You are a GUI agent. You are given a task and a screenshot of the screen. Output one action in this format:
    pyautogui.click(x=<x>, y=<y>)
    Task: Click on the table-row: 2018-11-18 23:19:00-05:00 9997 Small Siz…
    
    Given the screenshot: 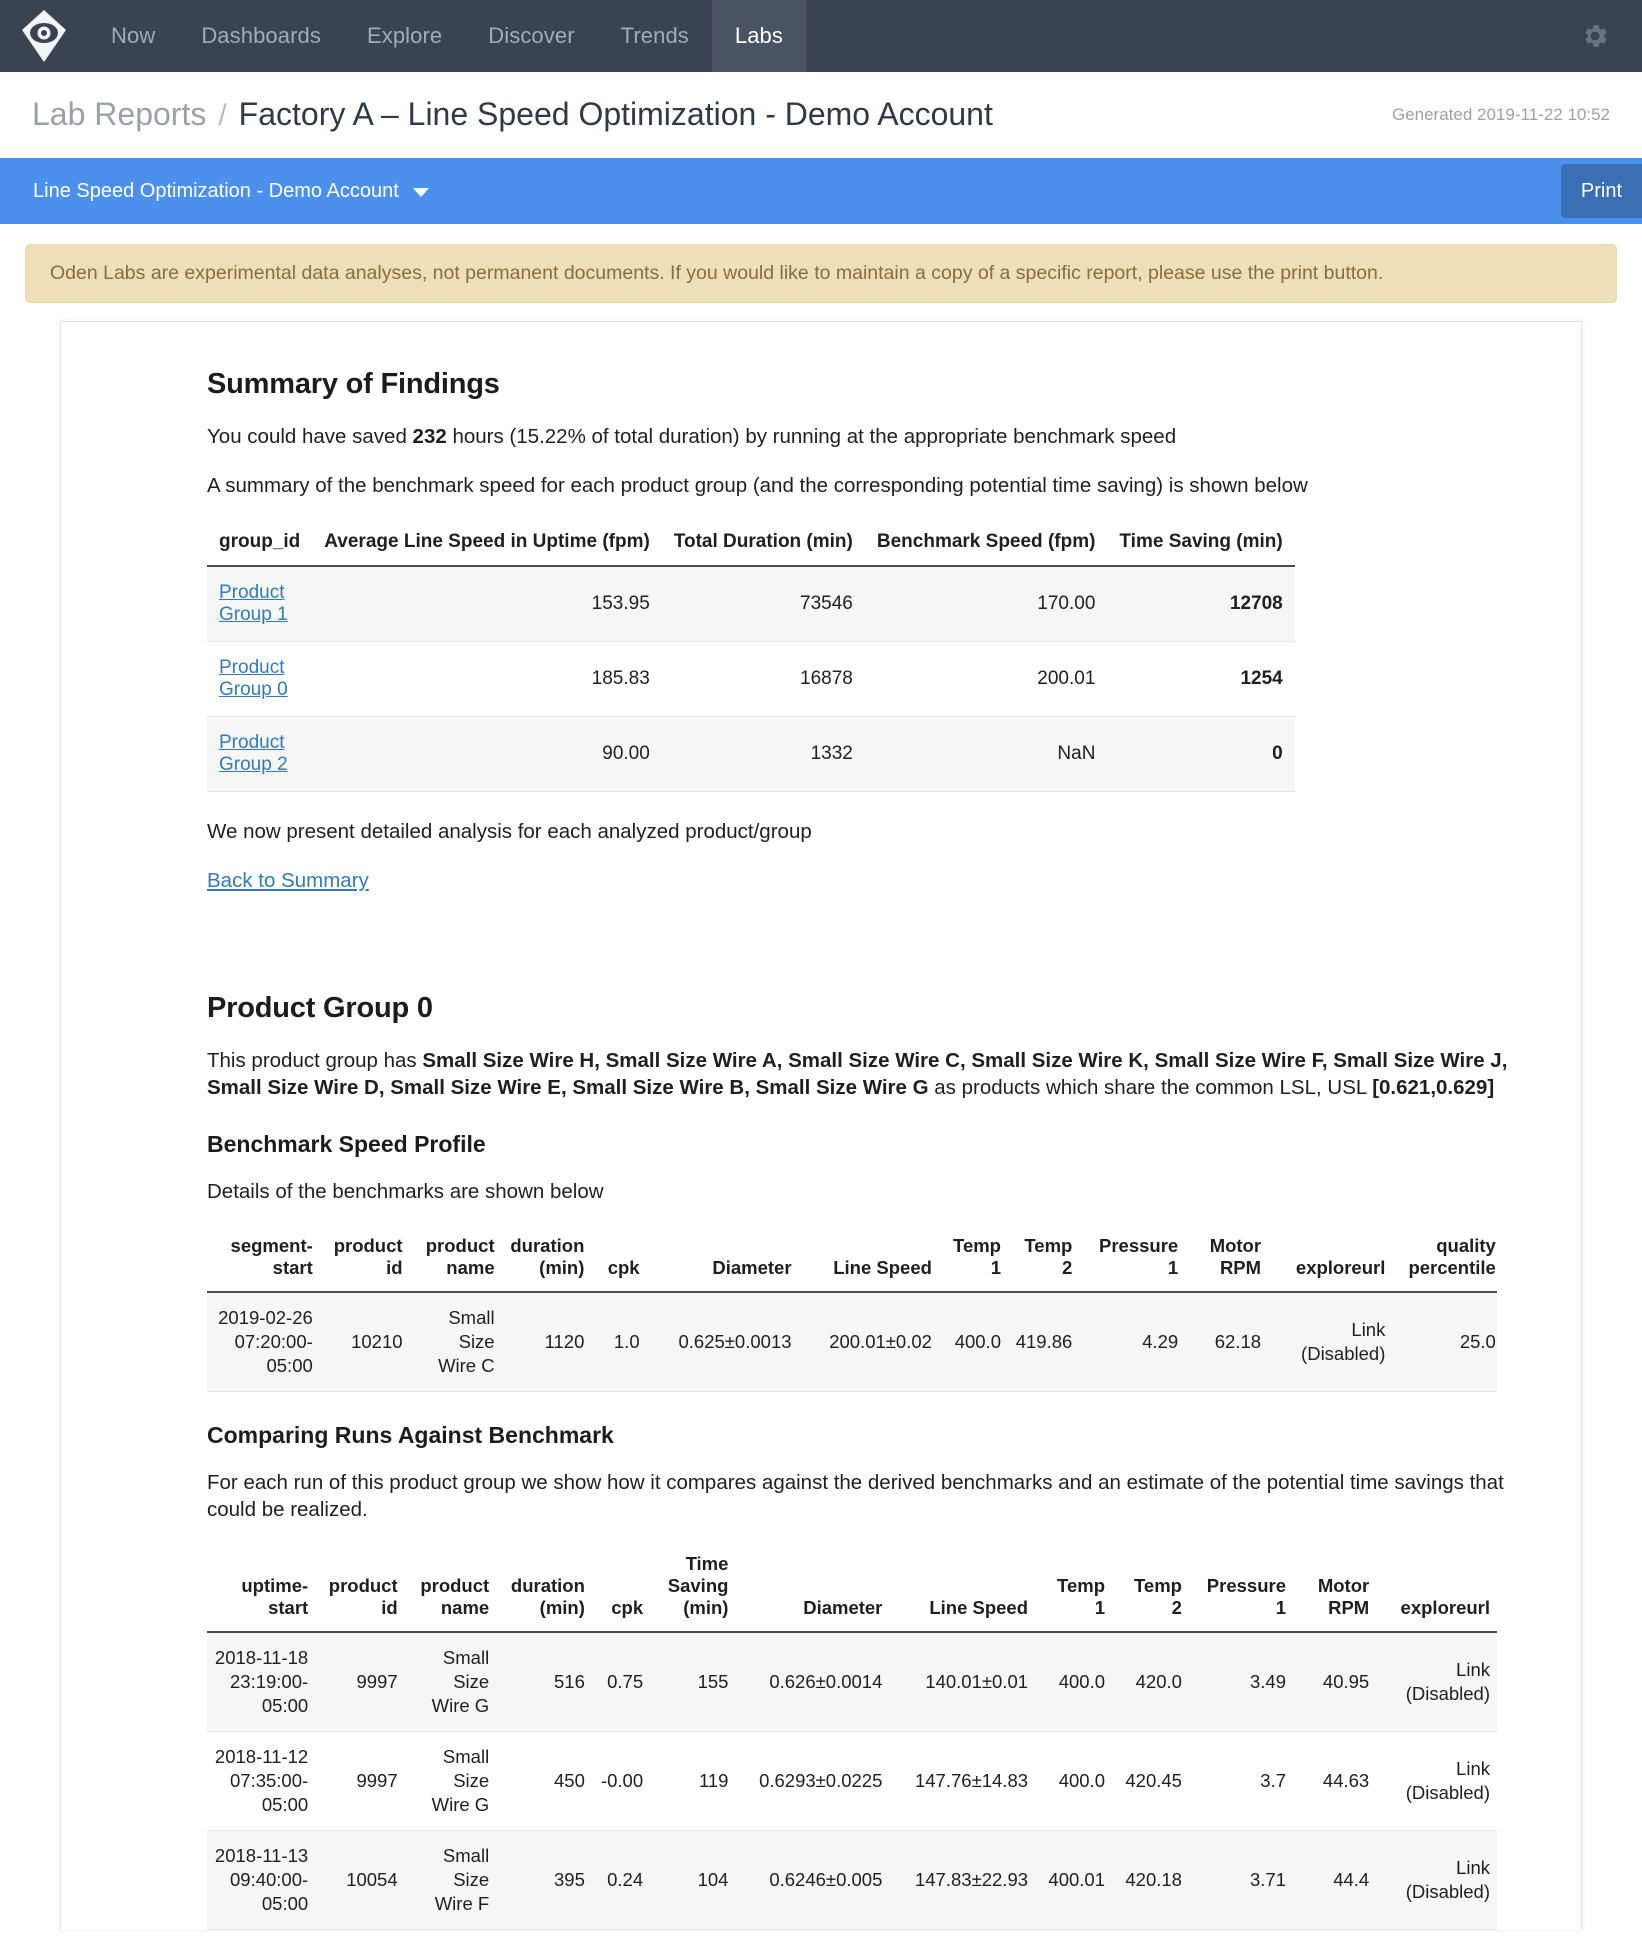 What is the action you would take?
    pyautogui.click(x=852, y=1681)
    